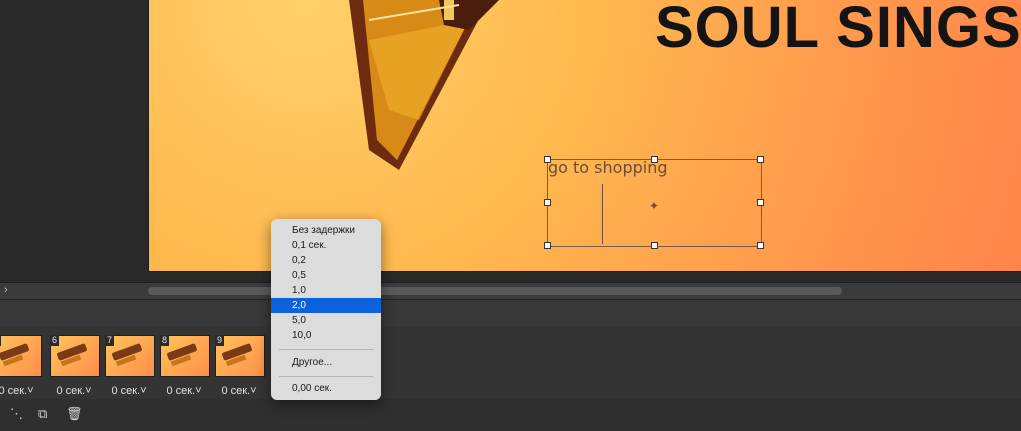  Describe the element at coordinates (495, 291) in the screenshot. I see `scrollbar-thumb` at that location.